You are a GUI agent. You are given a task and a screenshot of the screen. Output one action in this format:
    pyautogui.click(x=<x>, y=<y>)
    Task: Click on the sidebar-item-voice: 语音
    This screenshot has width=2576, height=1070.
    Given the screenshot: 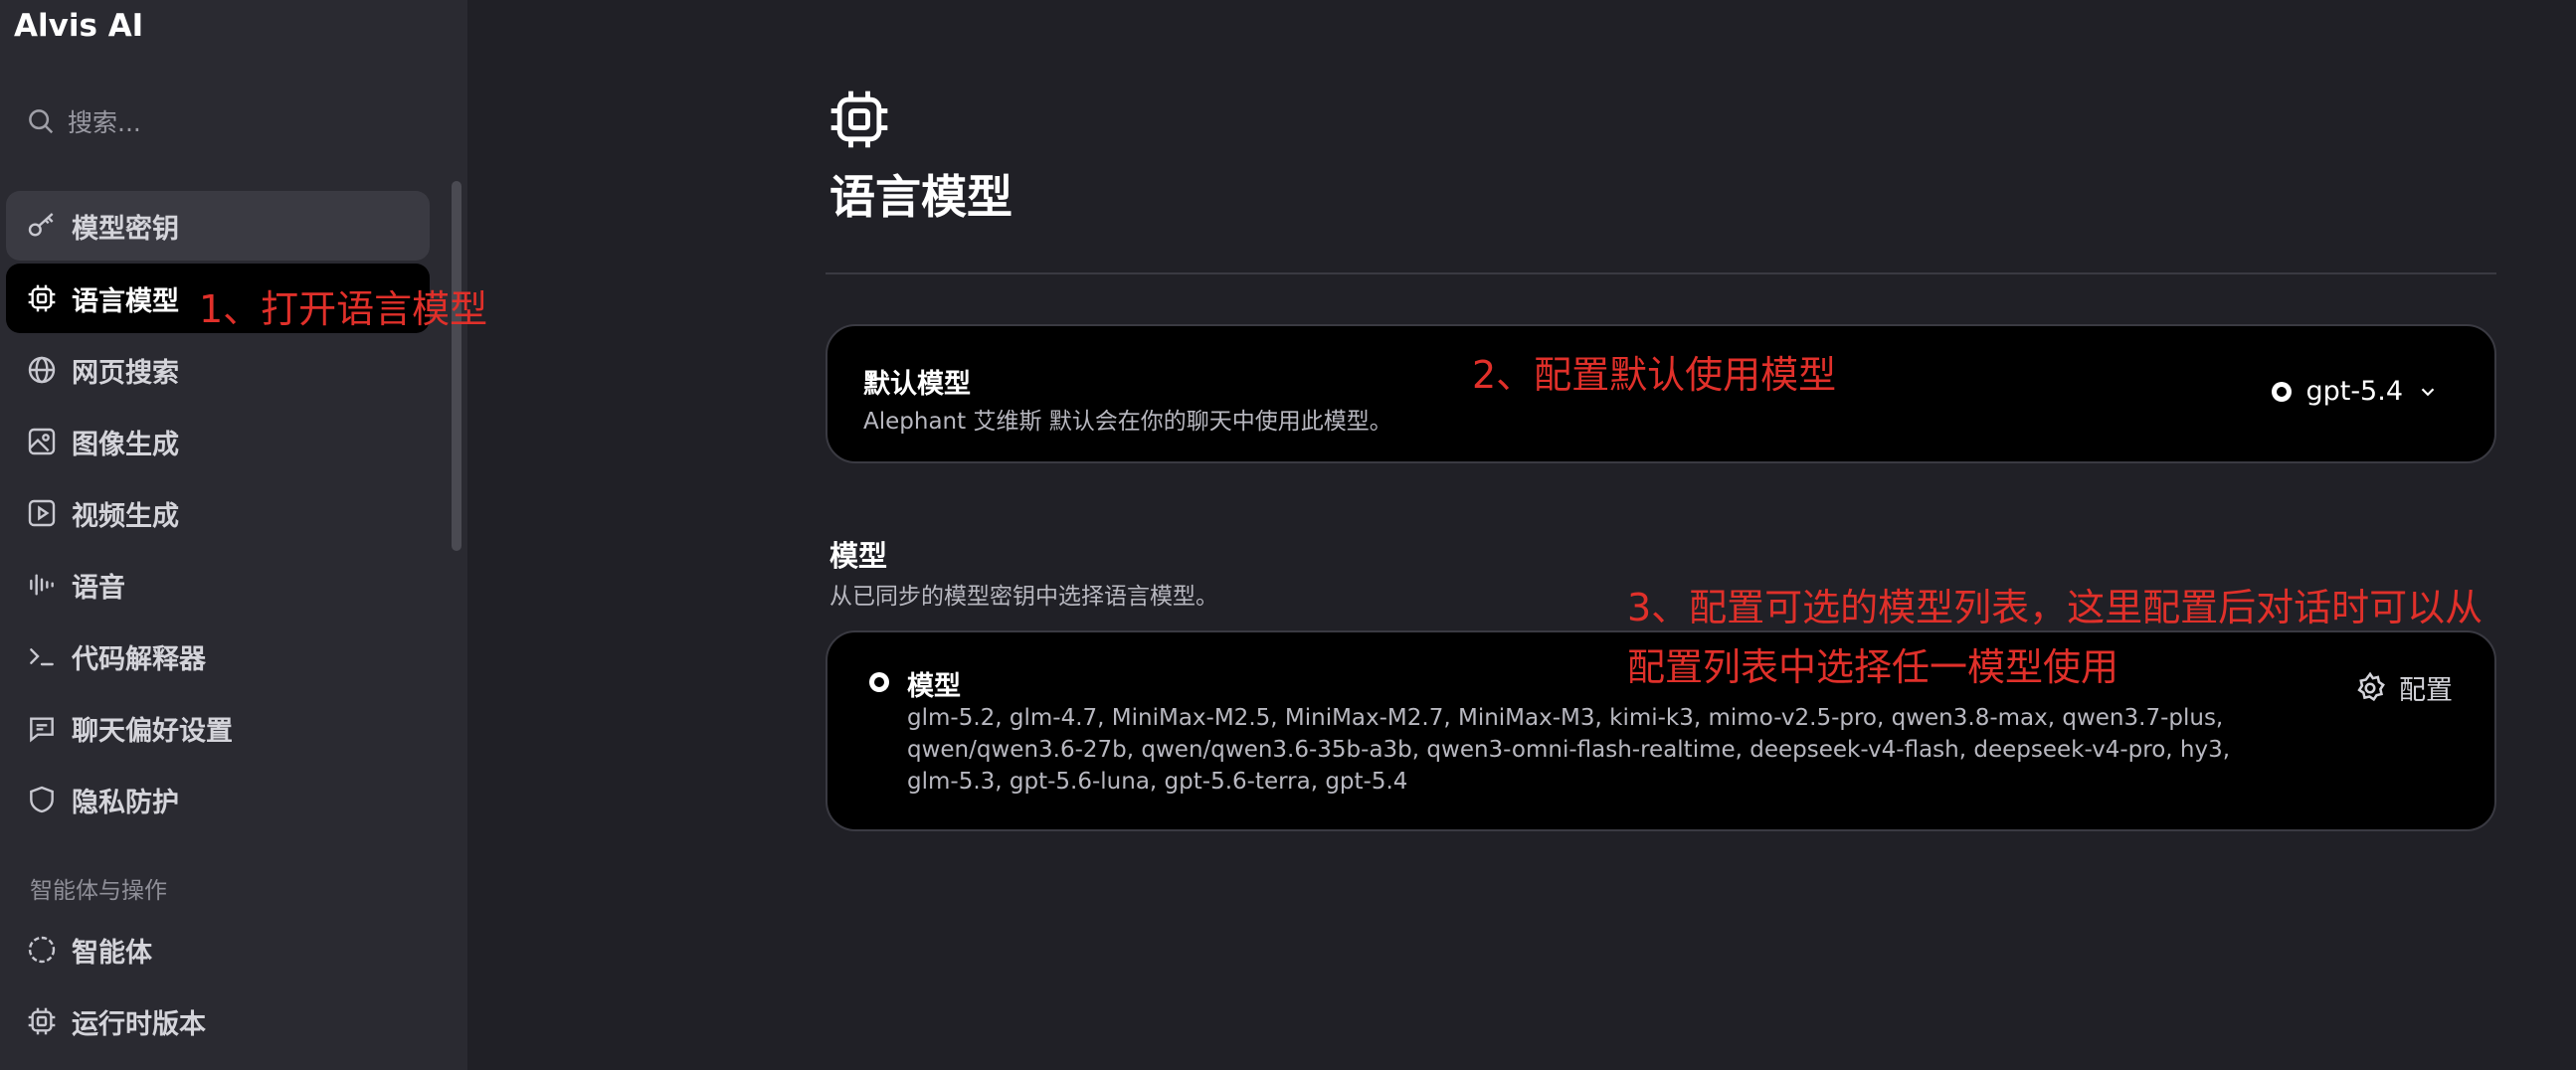 What is the action you would take?
    pyautogui.click(x=218, y=585)
    